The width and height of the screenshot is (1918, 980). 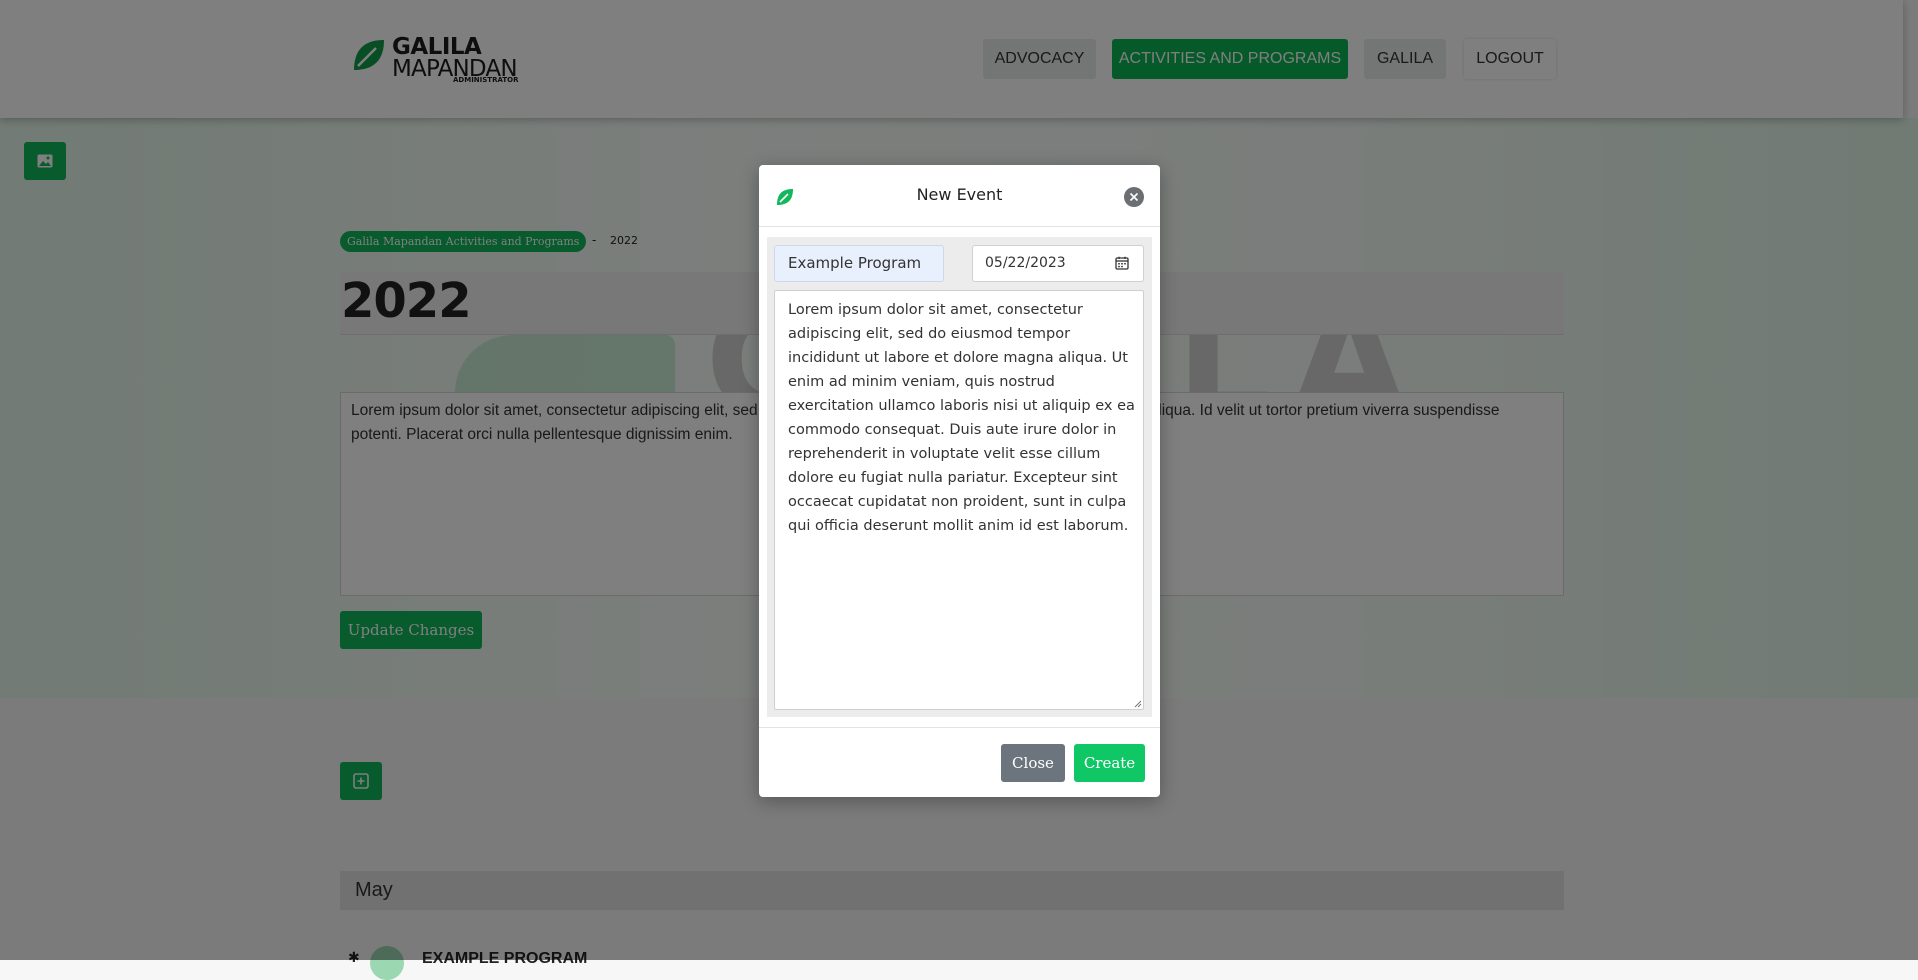 I want to click on modal-header: New Event, so click(x=959, y=196).